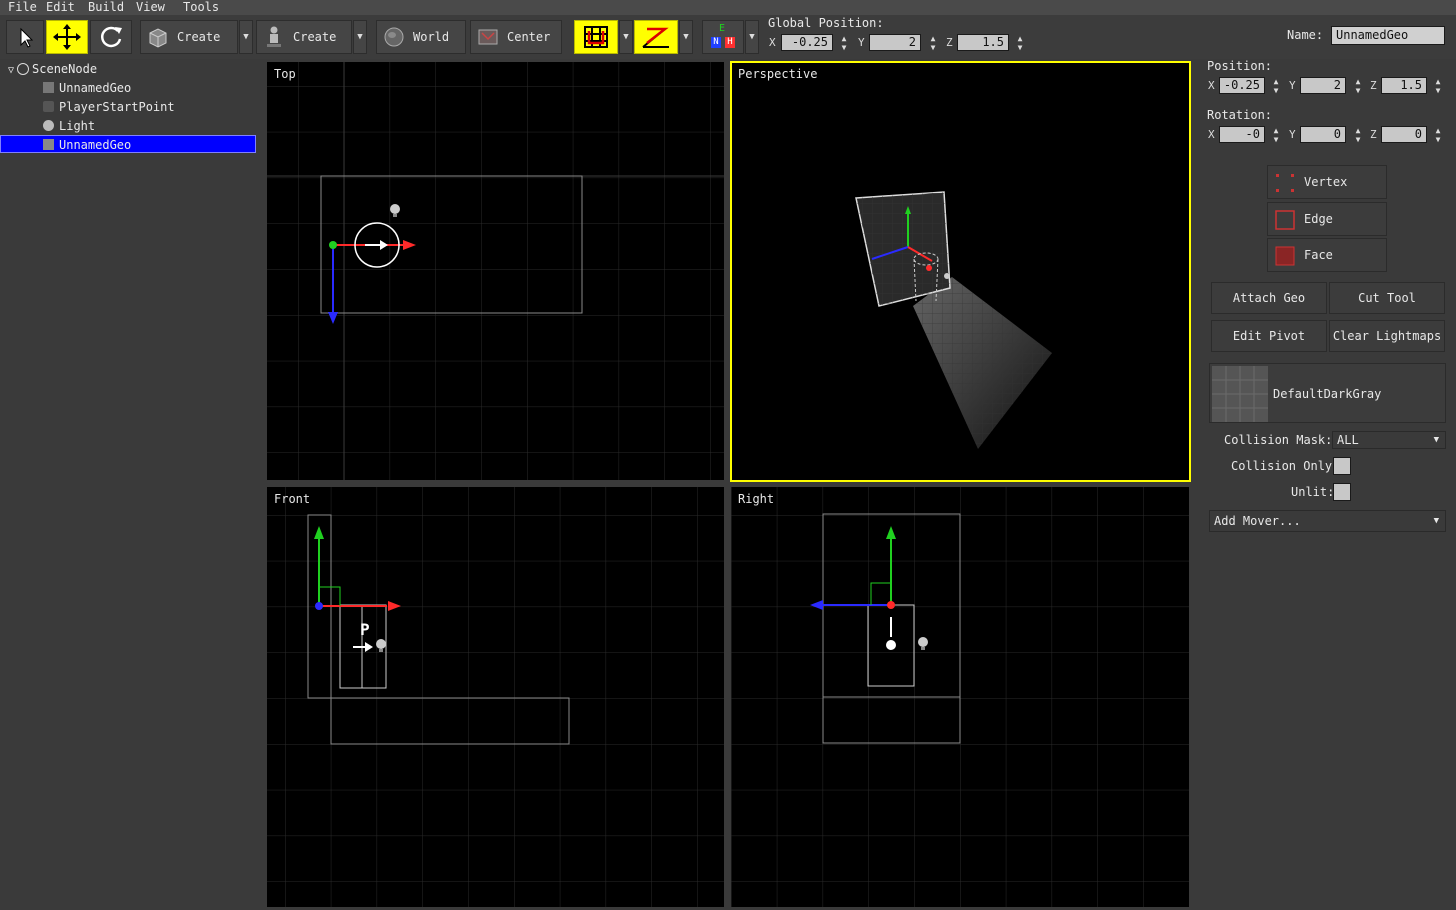 This screenshot has height=910, width=1456. I want to click on tree-item: PlayerStartPoint, so click(128, 107).